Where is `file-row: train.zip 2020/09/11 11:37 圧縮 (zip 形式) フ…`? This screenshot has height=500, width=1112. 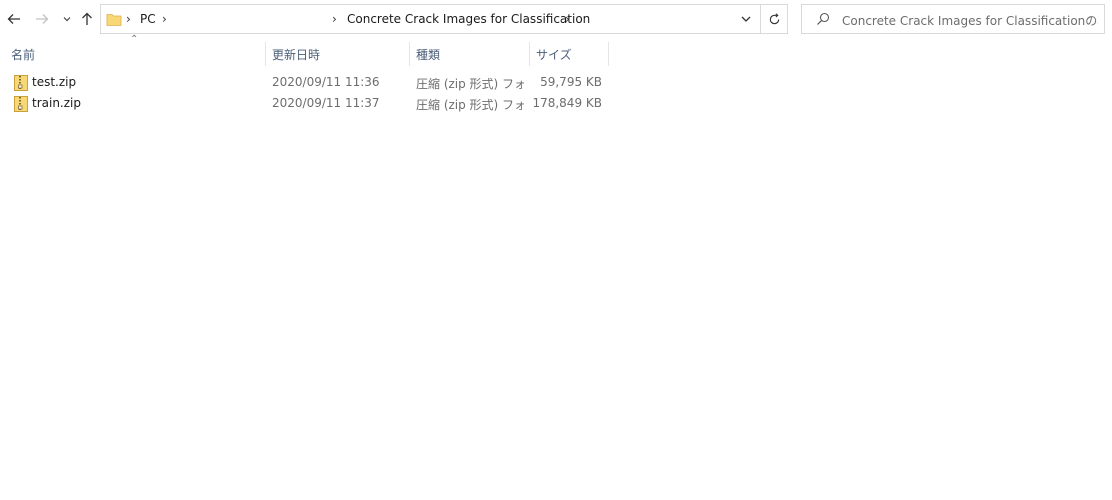
file-row: train.zip 2020/09/11 11:37 圧縮 (zip 形式) フ… is located at coordinates (310, 103).